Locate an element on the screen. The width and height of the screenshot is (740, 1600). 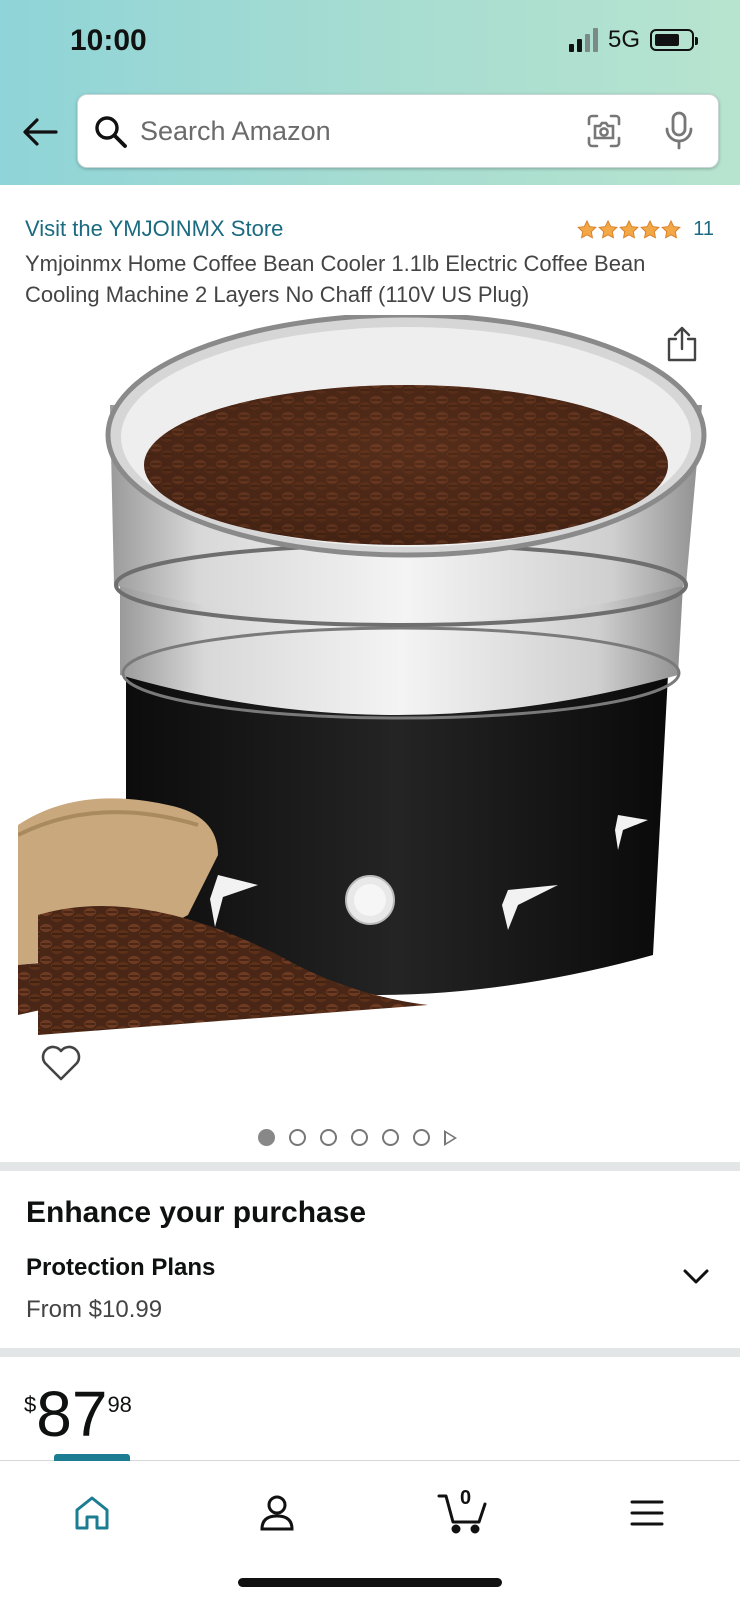
signal-icon is located at coordinates (583, 40).